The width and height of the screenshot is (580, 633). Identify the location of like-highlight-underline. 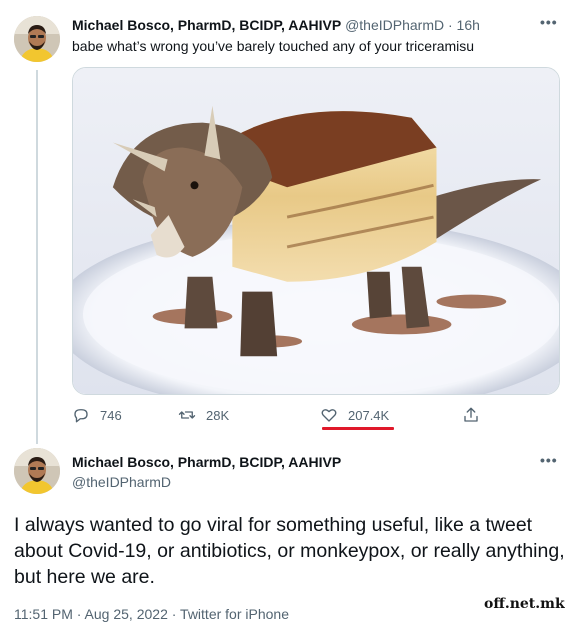
(358, 428).